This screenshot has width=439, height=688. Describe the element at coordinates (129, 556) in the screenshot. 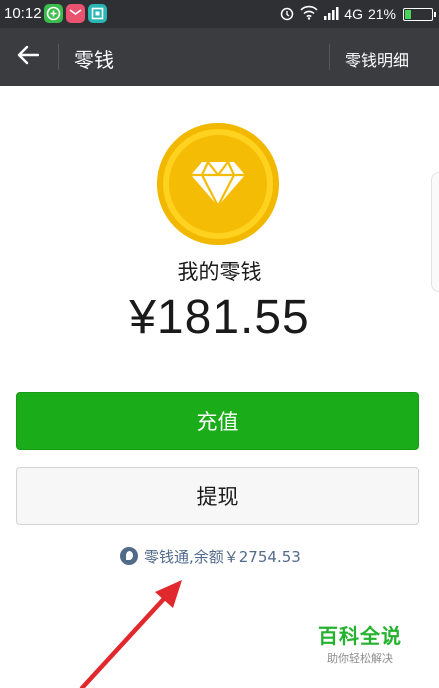

I see `lingqiantong-icon` at that location.